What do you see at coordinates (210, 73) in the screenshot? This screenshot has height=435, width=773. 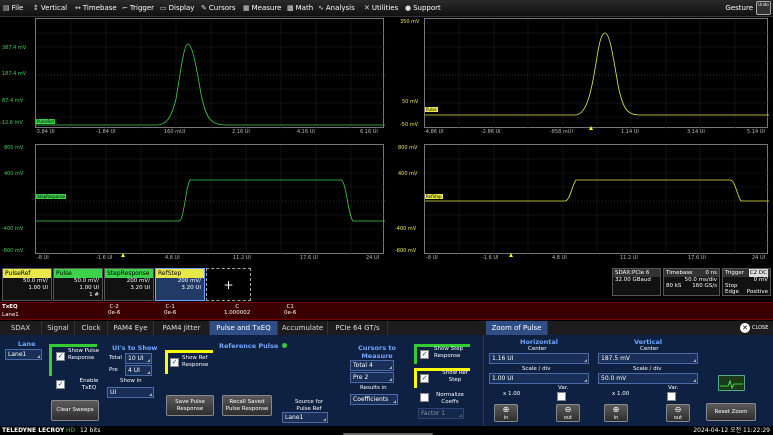 I see `grid-pulse-ref: PulseRef` at bounding box center [210, 73].